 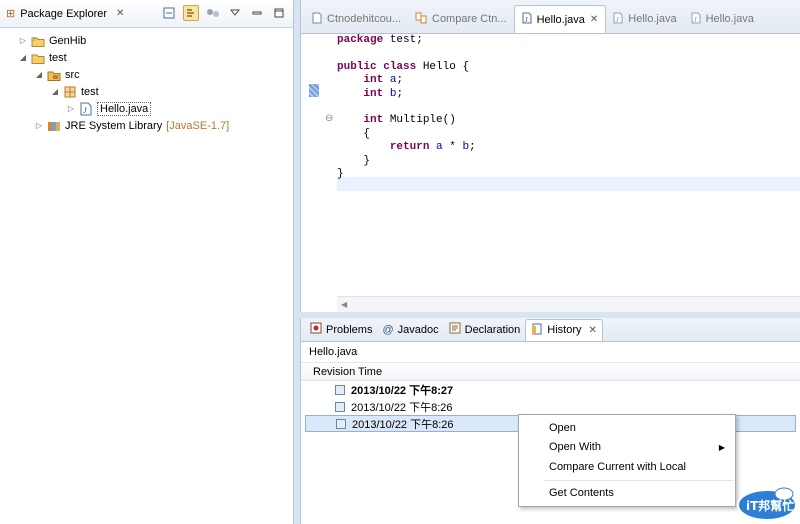 What do you see at coordinates (562, 427) in the screenshot?
I see `menu-item-label: Open` at bounding box center [562, 427].